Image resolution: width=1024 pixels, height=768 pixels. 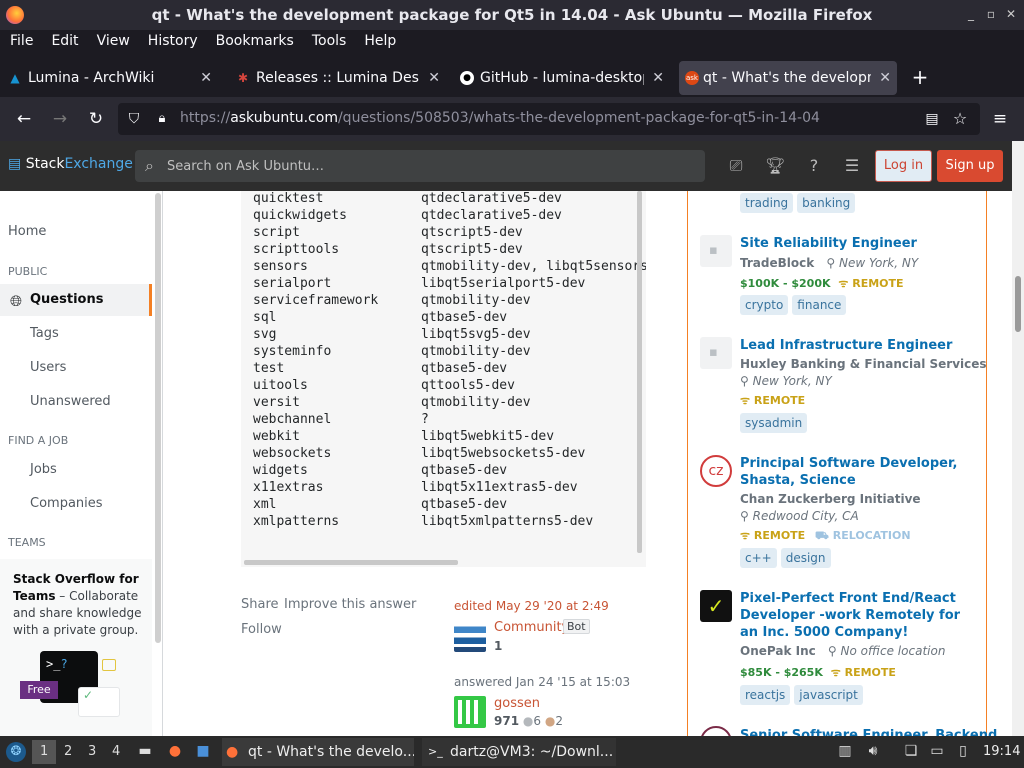 What do you see at coordinates (66, 503) in the screenshot?
I see `nav-companies: Companies` at bounding box center [66, 503].